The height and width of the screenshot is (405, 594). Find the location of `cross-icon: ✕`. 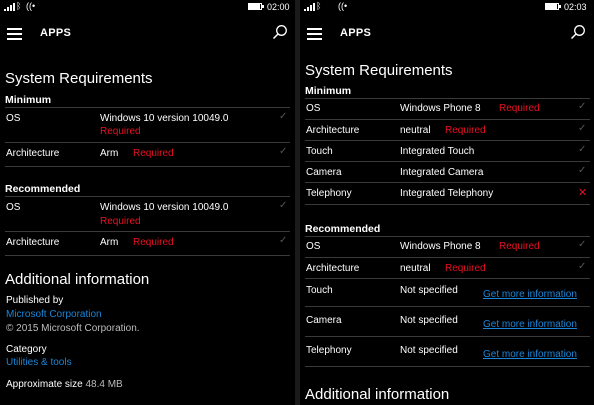

cross-icon: ✕ is located at coordinates (583, 193).